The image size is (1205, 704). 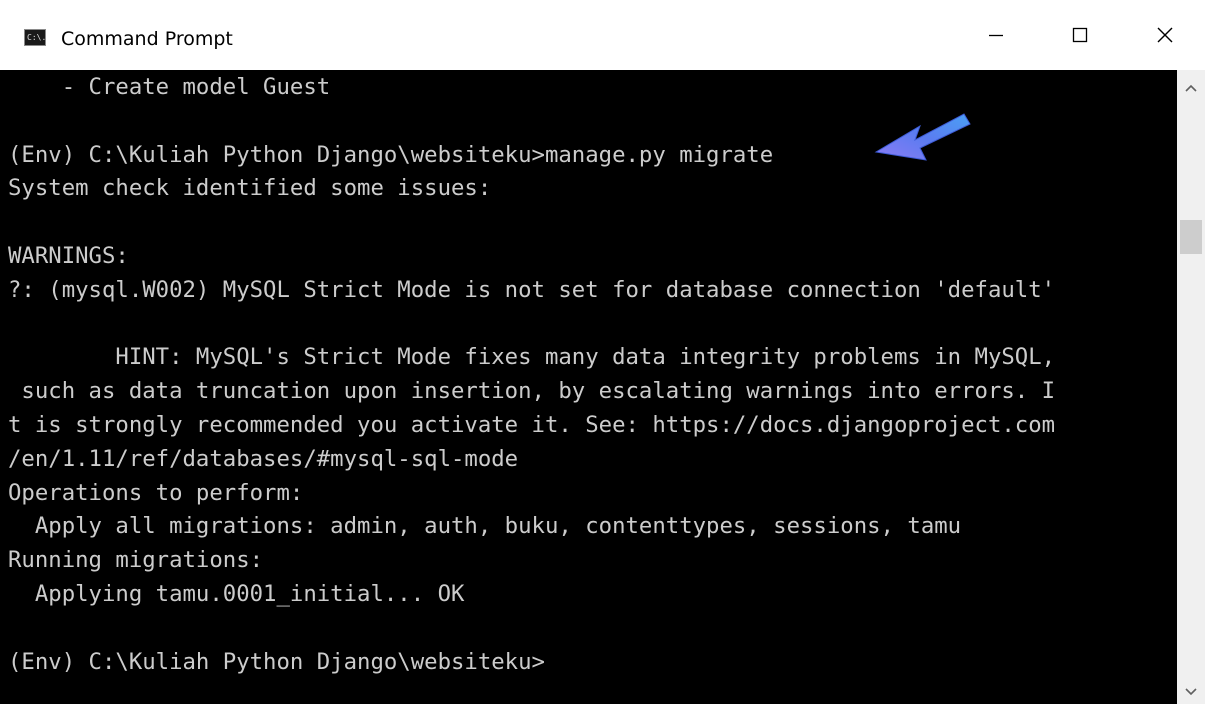 What do you see at coordinates (236, 594) in the screenshot?
I see `console-line: Applying tamu.0001_initial... OK` at bounding box center [236, 594].